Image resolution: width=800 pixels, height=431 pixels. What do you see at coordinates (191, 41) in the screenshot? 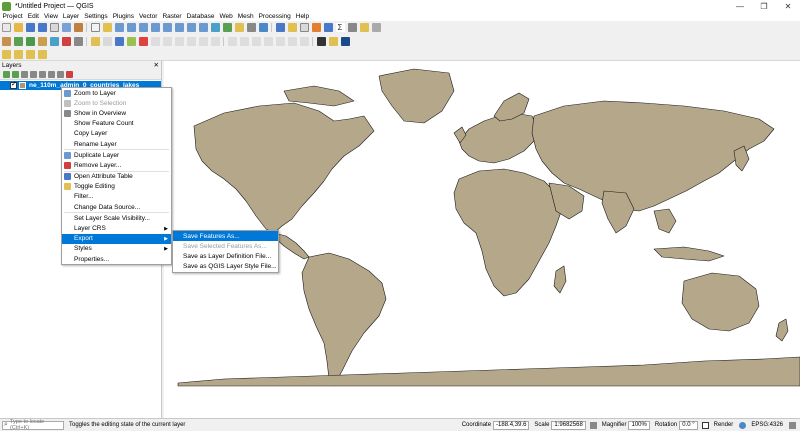
I see `paste-features-icon` at bounding box center [191, 41].